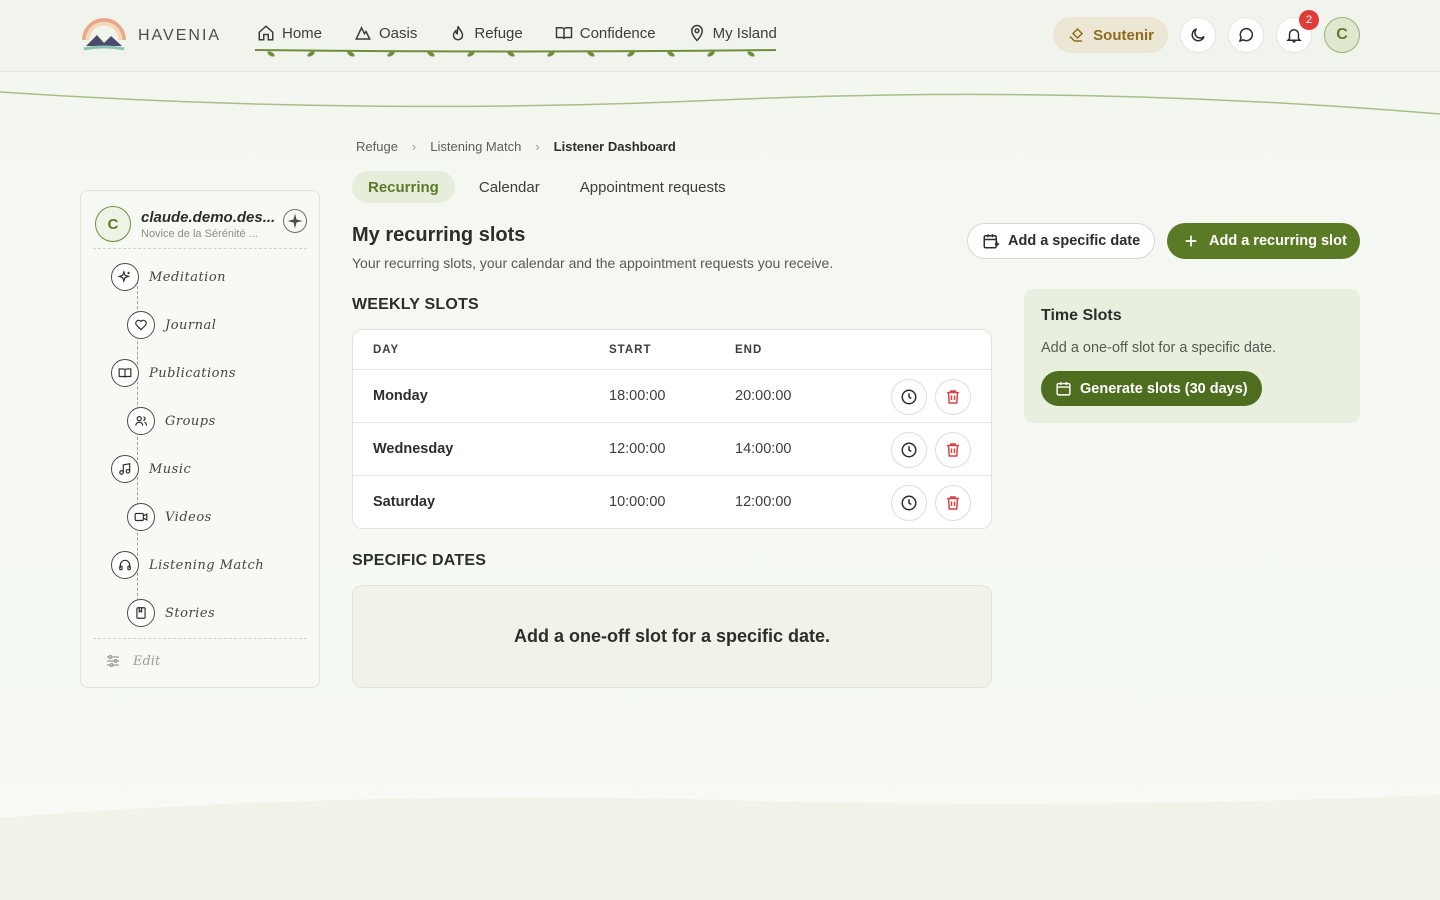  Describe the element at coordinates (141, 517) in the screenshot. I see `video-icon` at that location.